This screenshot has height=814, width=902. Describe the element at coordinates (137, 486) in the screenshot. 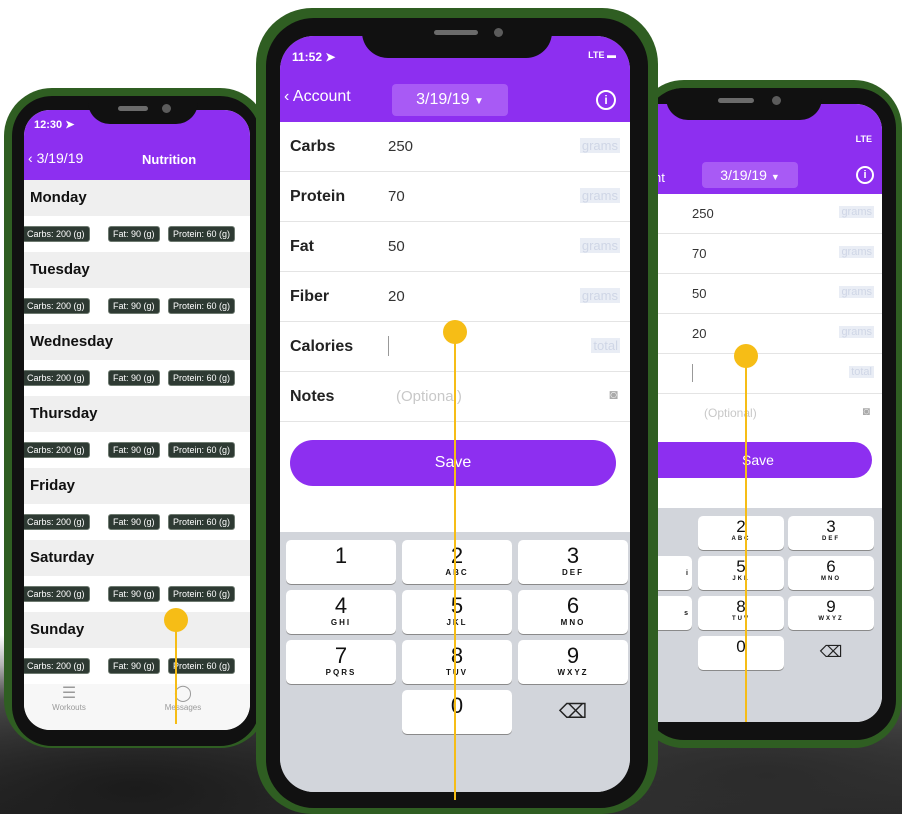

I see `day-header: Friday` at that location.